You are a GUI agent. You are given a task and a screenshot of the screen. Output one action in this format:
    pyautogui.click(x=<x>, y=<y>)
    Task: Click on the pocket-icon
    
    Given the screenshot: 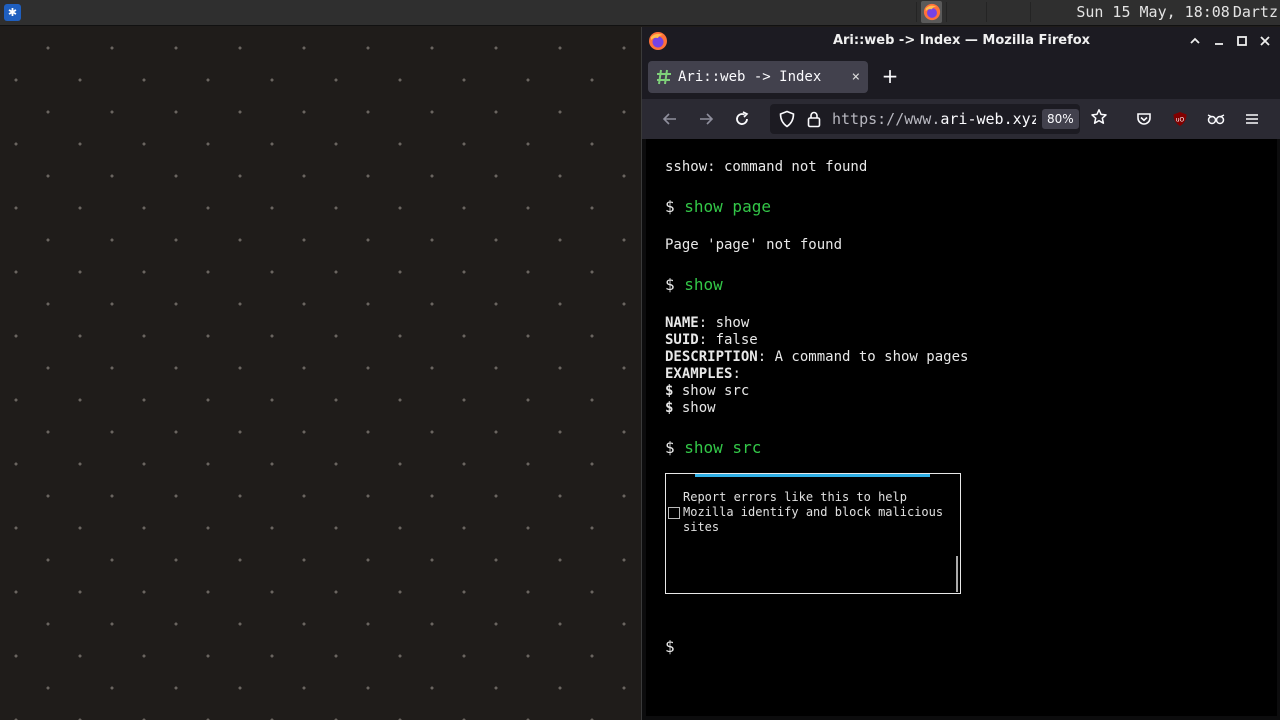 What is the action you would take?
    pyautogui.click(x=1144, y=119)
    